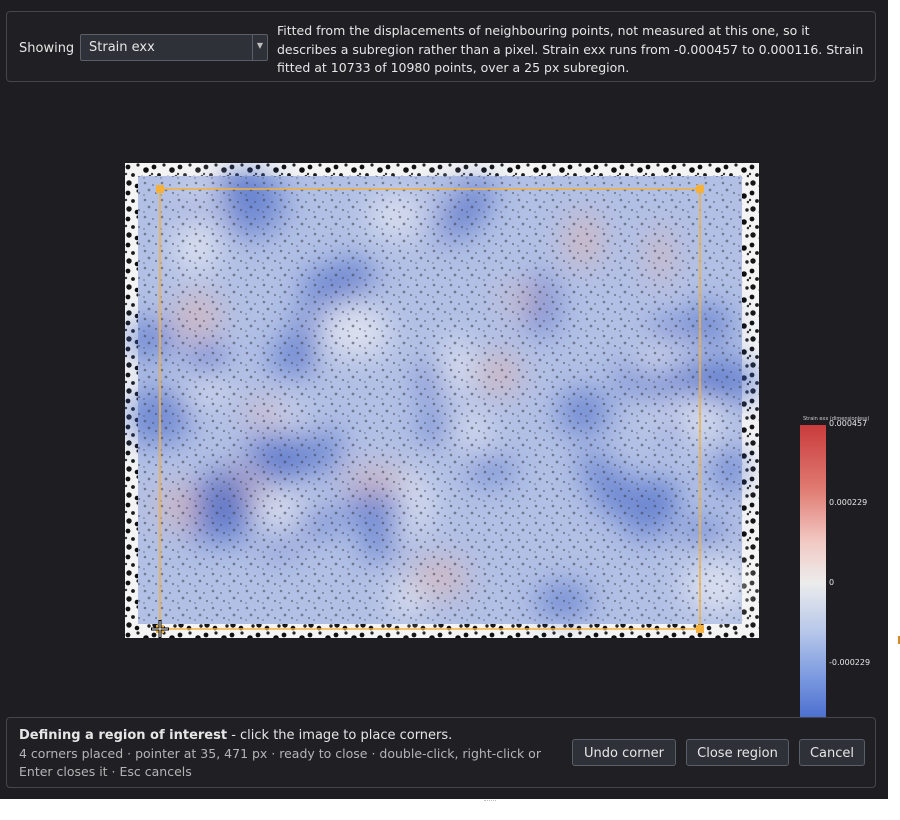 Image resolution: width=900 pixels, height=820 pixels. Describe the element at coordinates (122, 47) in the screenshot. I see `field-select-value: Strain exx` at that location.